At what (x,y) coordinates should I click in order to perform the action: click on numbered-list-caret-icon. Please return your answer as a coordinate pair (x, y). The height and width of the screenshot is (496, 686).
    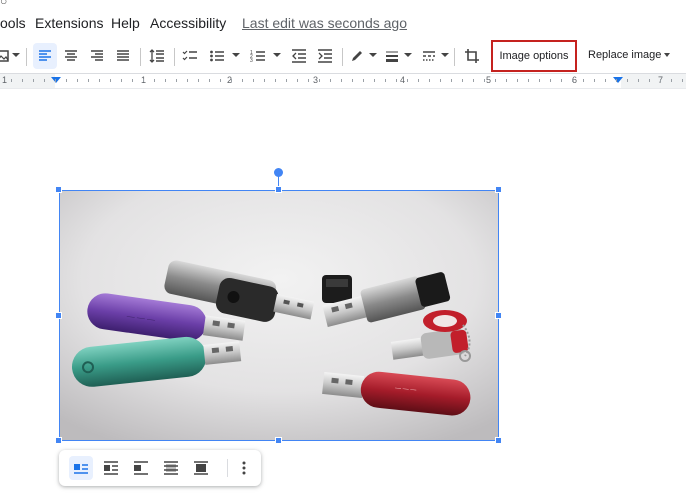
    Looking at the image, I should click on (277, 55).